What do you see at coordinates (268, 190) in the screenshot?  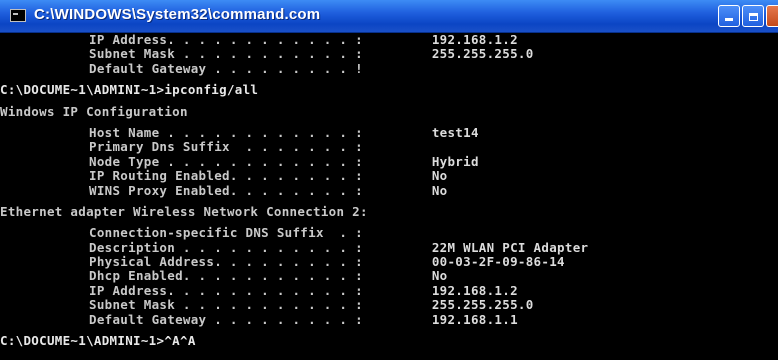 I see `console-line: WINS Proxy Enabled. . . . . . . . : No` at bounding box center [268, 190].